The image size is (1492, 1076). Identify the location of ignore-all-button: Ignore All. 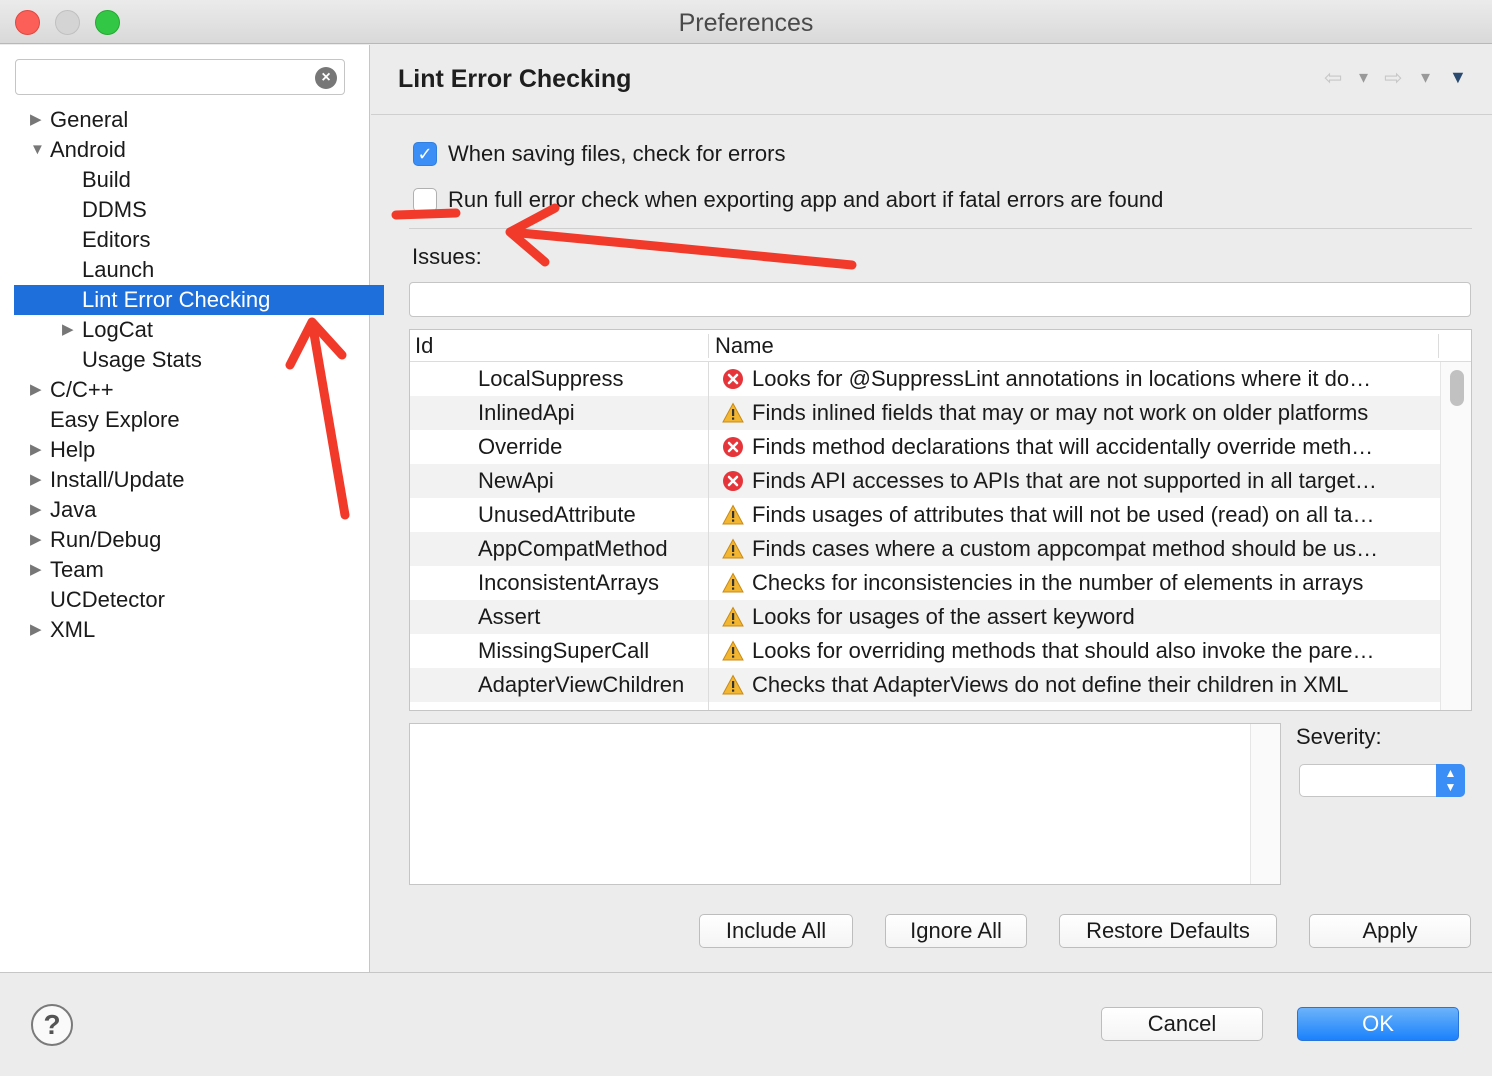
(956, 931).